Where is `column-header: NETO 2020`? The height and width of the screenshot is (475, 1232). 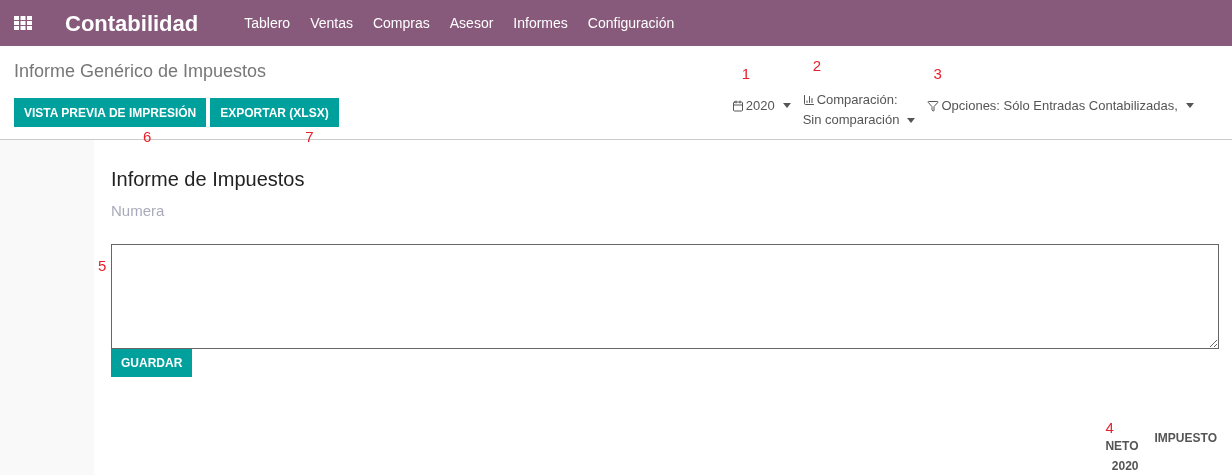 column-header: NETO 2020 is located at coordinates (1122, 456).